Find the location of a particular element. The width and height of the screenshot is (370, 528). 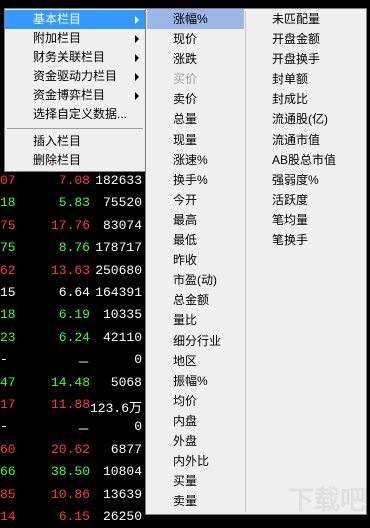

row-code-cell: 62 is located at coordinates (8, 270).